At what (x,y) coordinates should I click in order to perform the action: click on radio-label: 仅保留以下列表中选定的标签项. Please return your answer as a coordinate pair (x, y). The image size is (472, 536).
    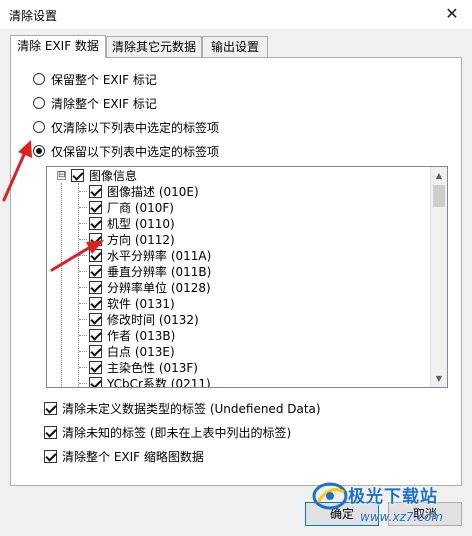
    Looking at the image, I should click on (135, 151).